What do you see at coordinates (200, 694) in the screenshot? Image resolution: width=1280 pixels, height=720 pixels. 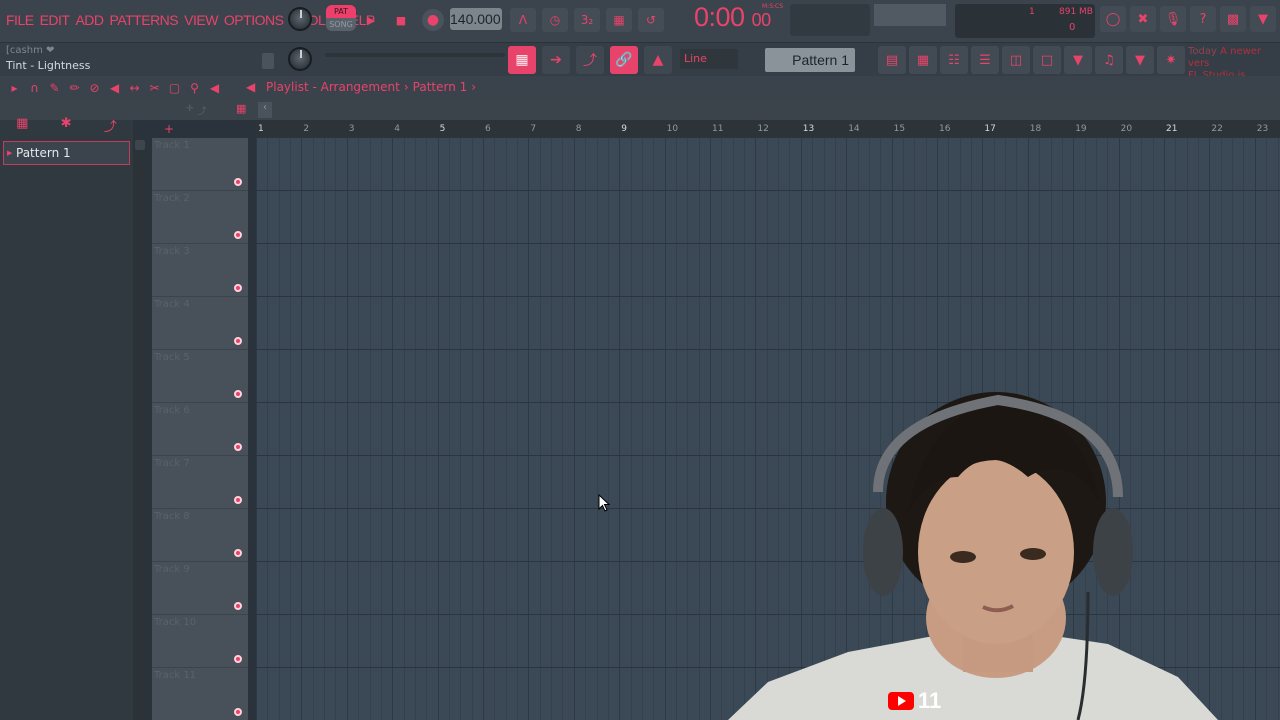 I see `track-header: Track 11` at bounding box center [200, 694].